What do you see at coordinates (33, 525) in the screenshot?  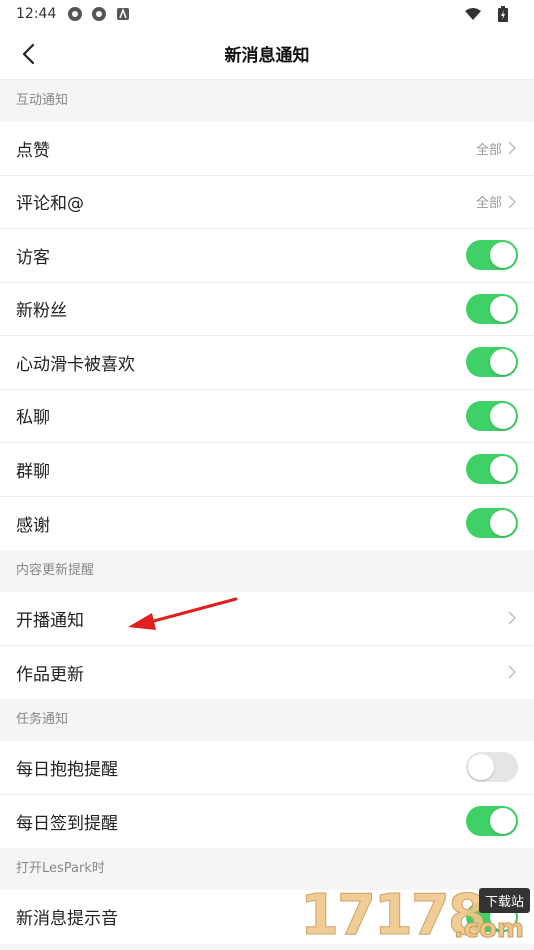 I see `settings-row-label: 感谢` at bounding box center [33, 525].